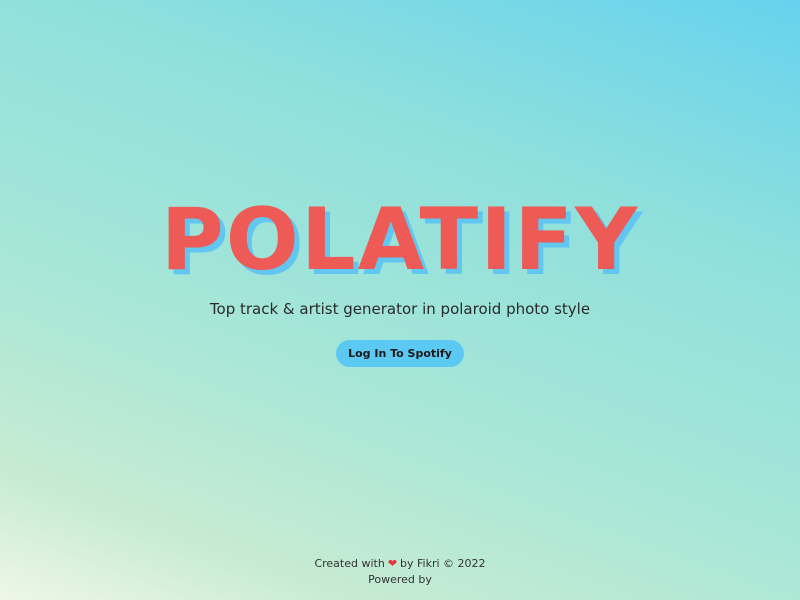 This screenshot has width=800, height=600. Describe the element at coordinates (400, 353) in the screenshot. I see `login-spotify-button: Log In To Spotify` at that location.